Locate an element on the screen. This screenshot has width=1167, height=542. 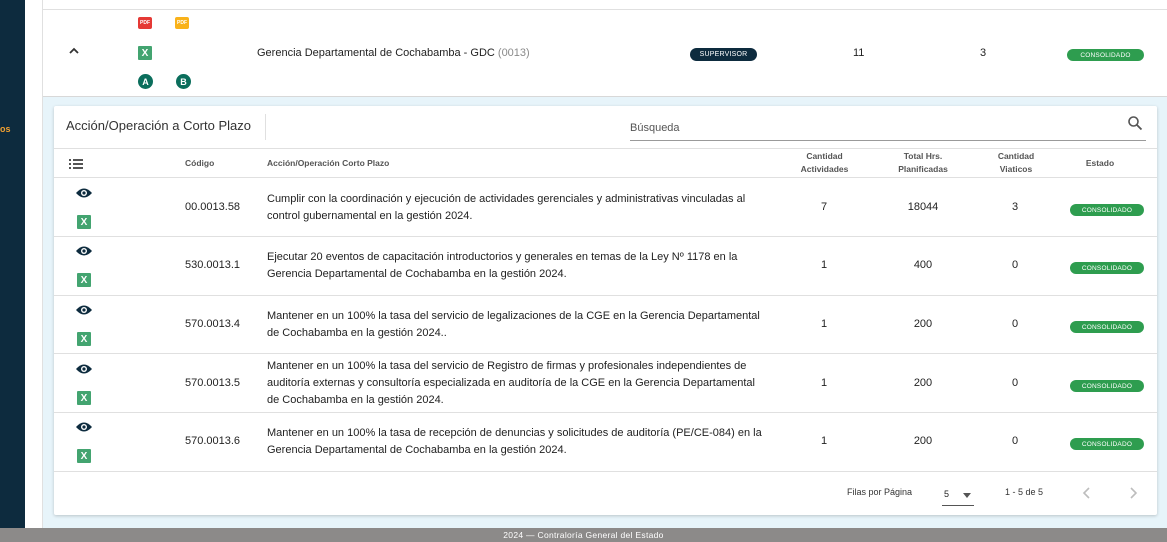
parent-value-1: 11 is located at coordinates (859, 53).